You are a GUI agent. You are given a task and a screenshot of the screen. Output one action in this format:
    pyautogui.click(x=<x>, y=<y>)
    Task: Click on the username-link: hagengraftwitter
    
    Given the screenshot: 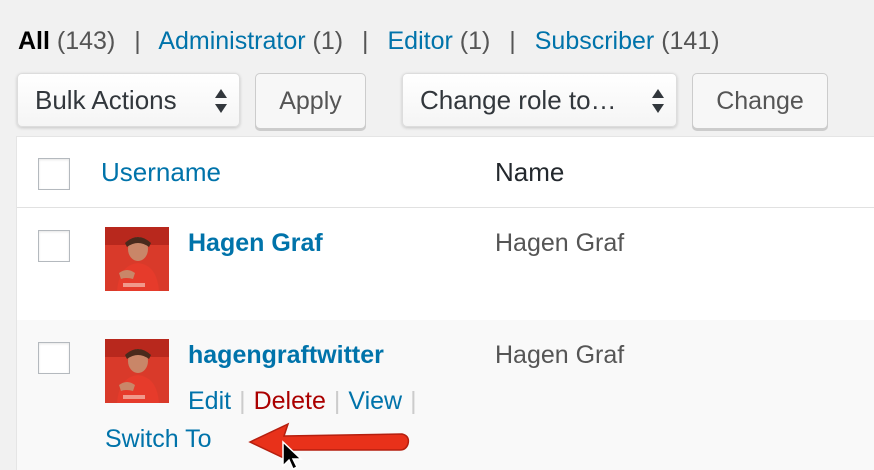 What is the action you would take?
    pyautogui.click(x=286, y=355)
    